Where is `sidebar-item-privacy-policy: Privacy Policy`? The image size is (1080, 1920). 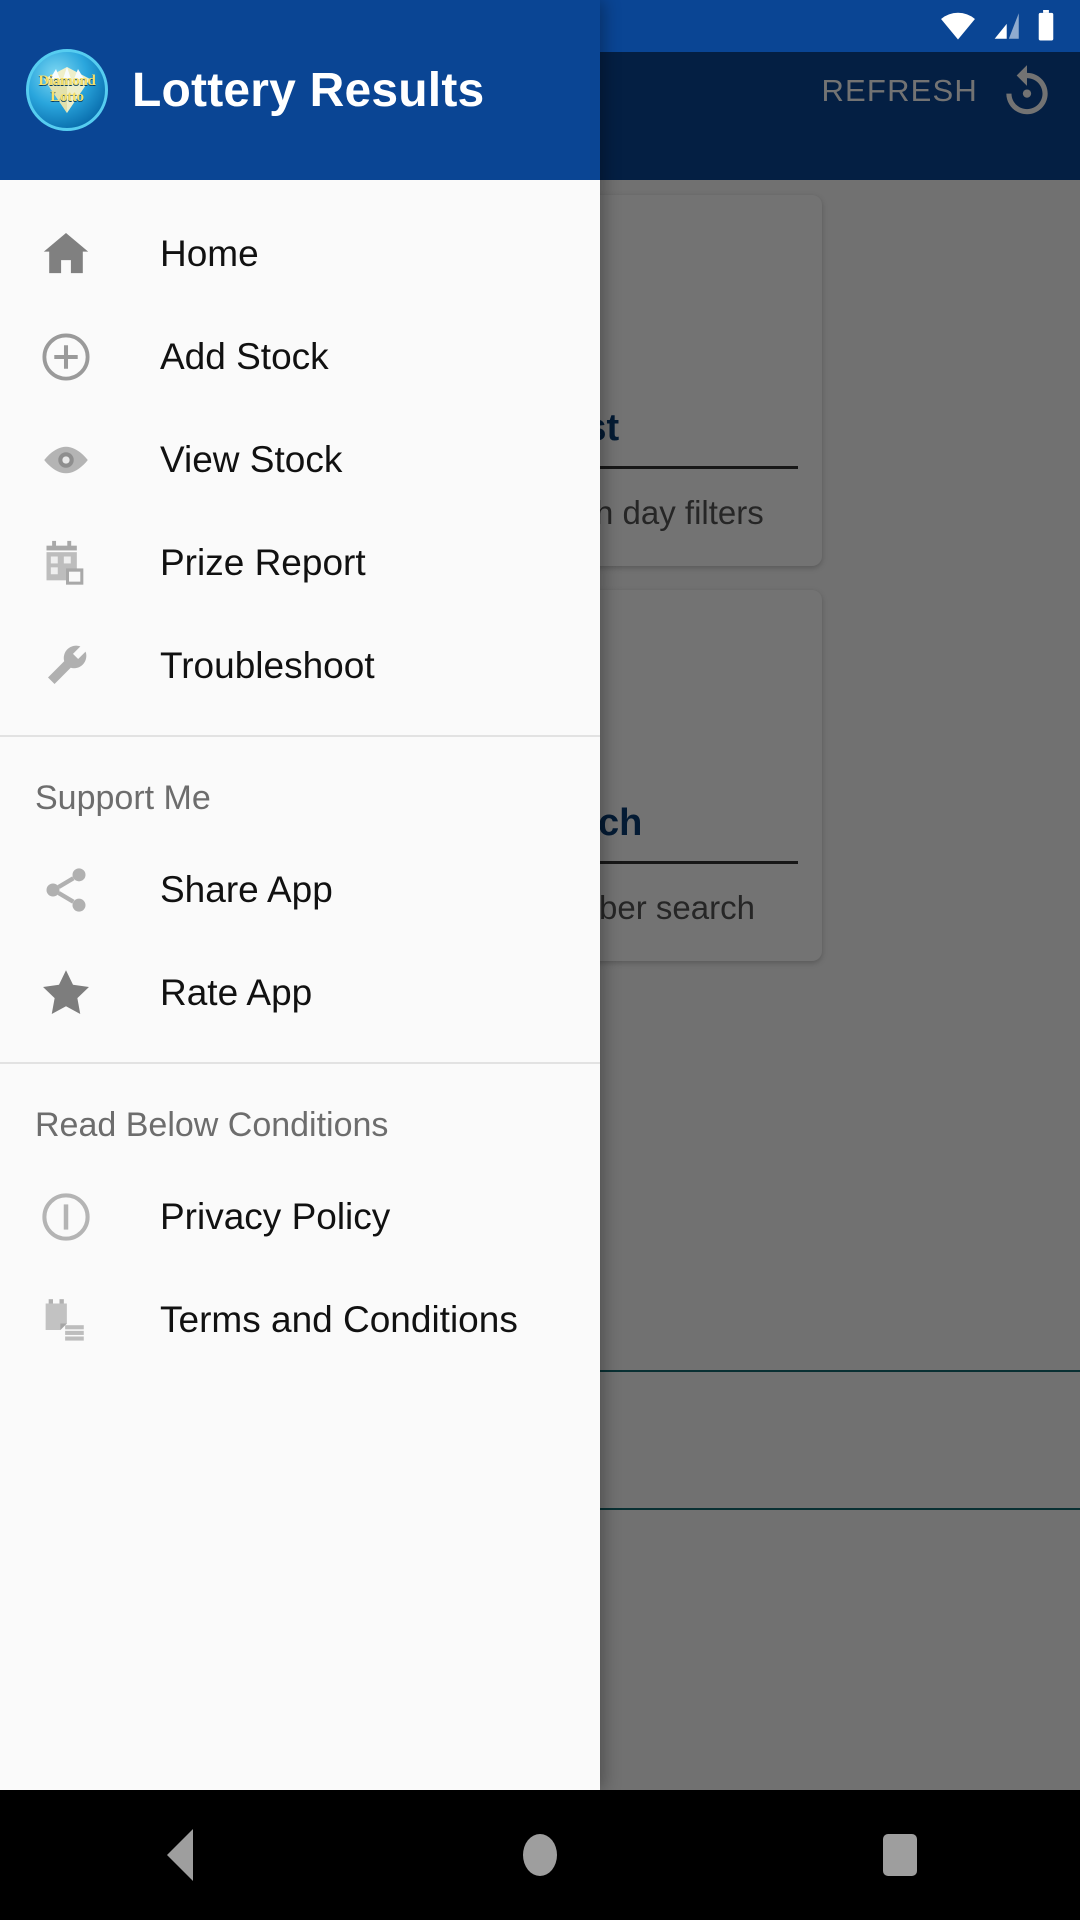
sidebar-item-privacy-policy: Privacy Policy is located at coordinates (300, 1216).